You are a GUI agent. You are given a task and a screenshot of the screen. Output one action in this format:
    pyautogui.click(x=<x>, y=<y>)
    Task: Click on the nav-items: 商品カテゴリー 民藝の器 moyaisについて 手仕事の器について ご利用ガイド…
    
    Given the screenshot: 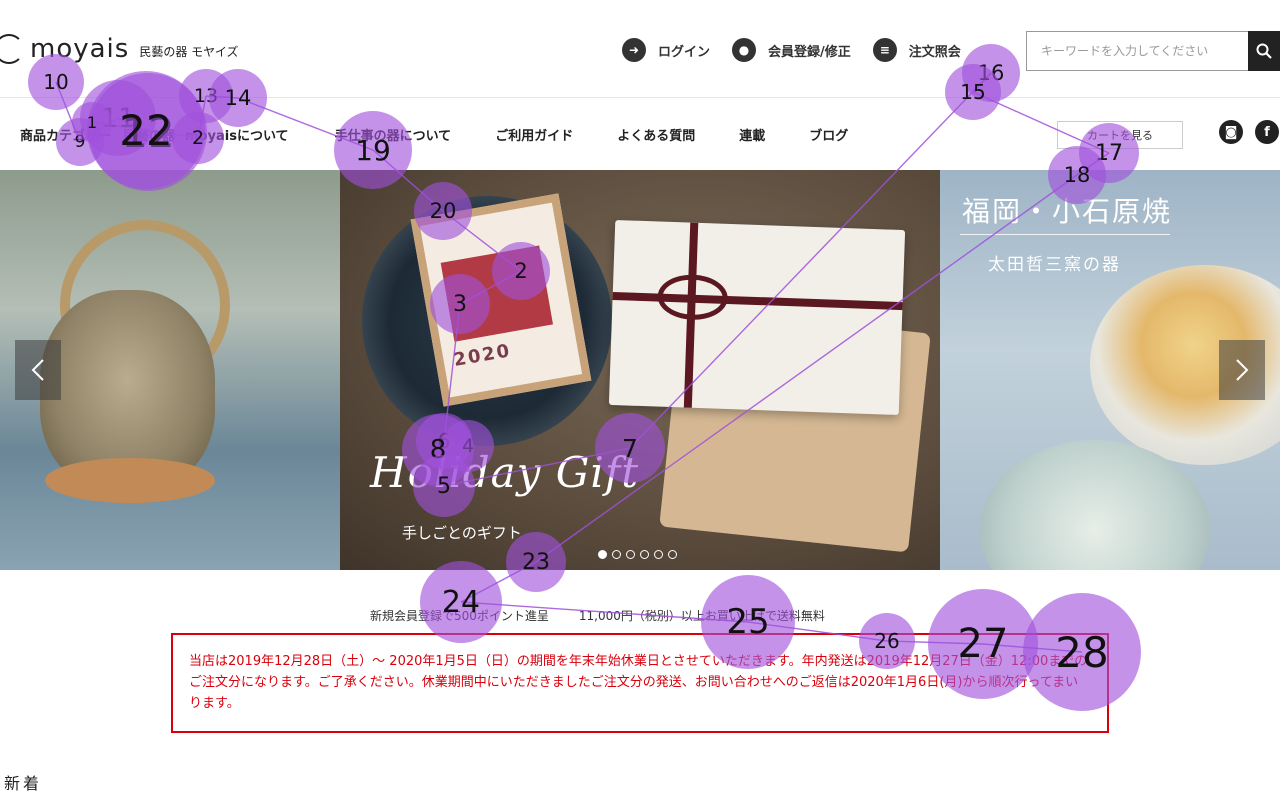 What is the action you would take?
    pyautogui.click(x=434, y=134)
    